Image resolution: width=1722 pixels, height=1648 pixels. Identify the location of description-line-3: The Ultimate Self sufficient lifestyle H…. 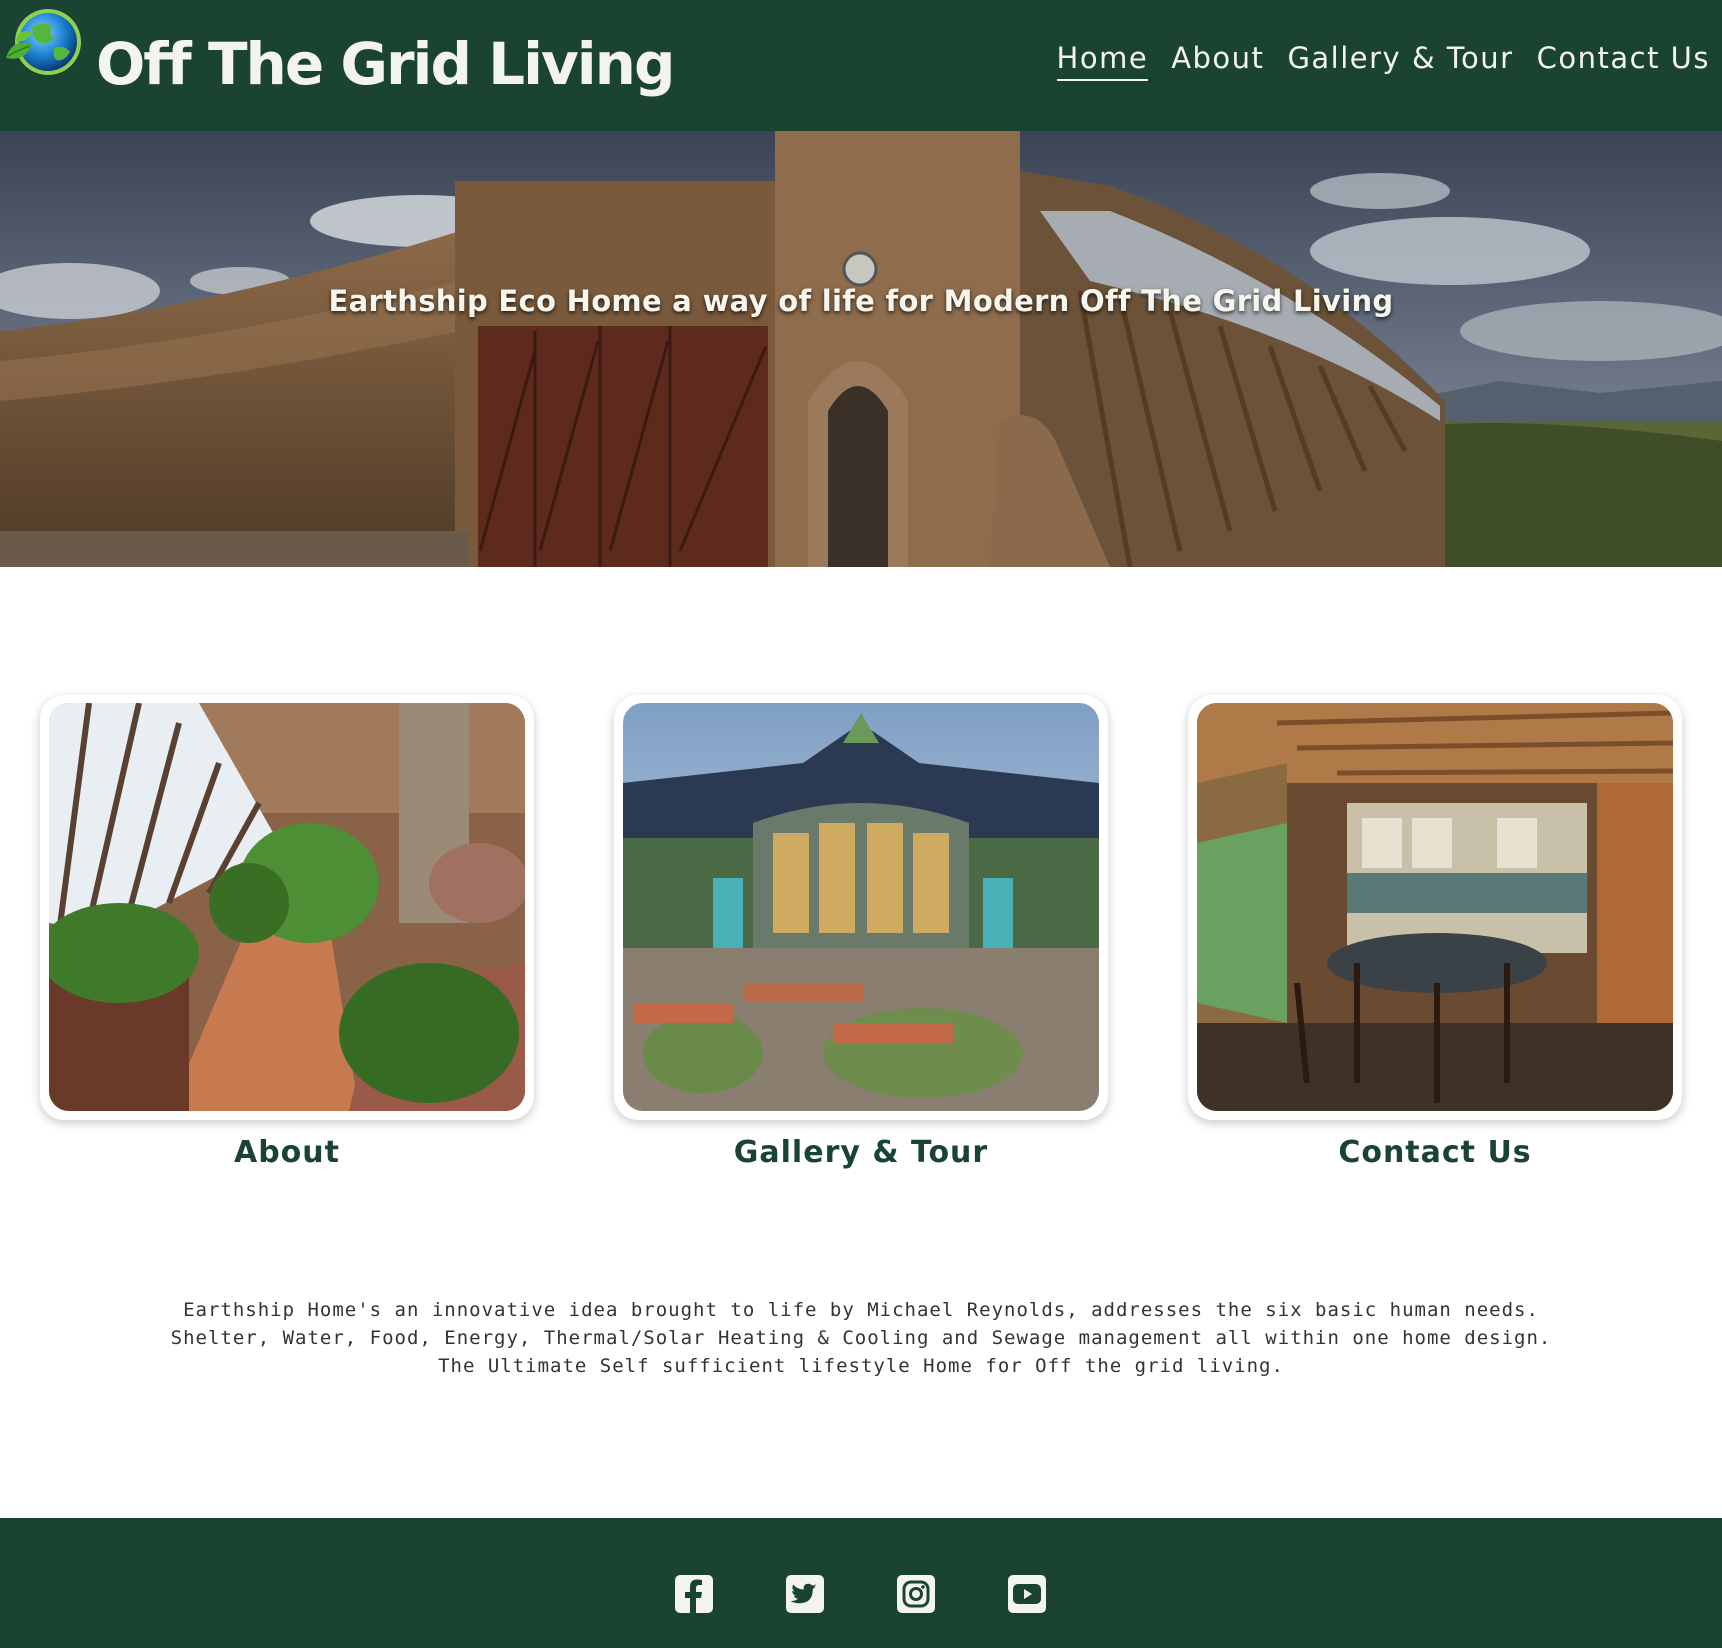
(861, 1366).